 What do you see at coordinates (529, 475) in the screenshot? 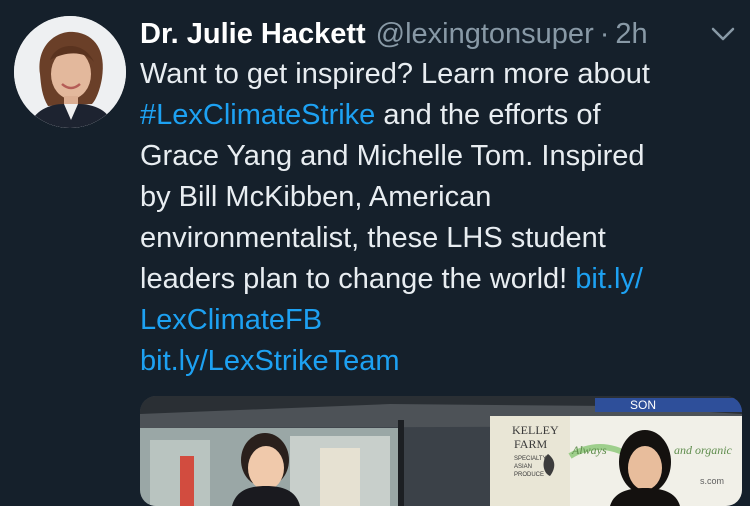
I see `banner-line-5: PRODUCE` at bounding box center [529, 475].